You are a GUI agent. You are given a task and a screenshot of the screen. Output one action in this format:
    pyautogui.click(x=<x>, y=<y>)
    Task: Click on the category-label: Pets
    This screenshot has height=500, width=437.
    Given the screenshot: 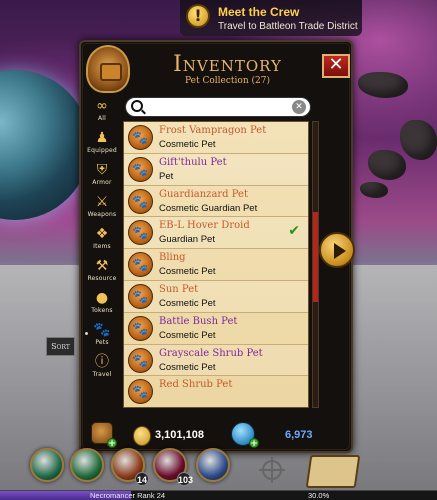 What is the action you would take?
    pyautogui.click(x=102, y=342)
    